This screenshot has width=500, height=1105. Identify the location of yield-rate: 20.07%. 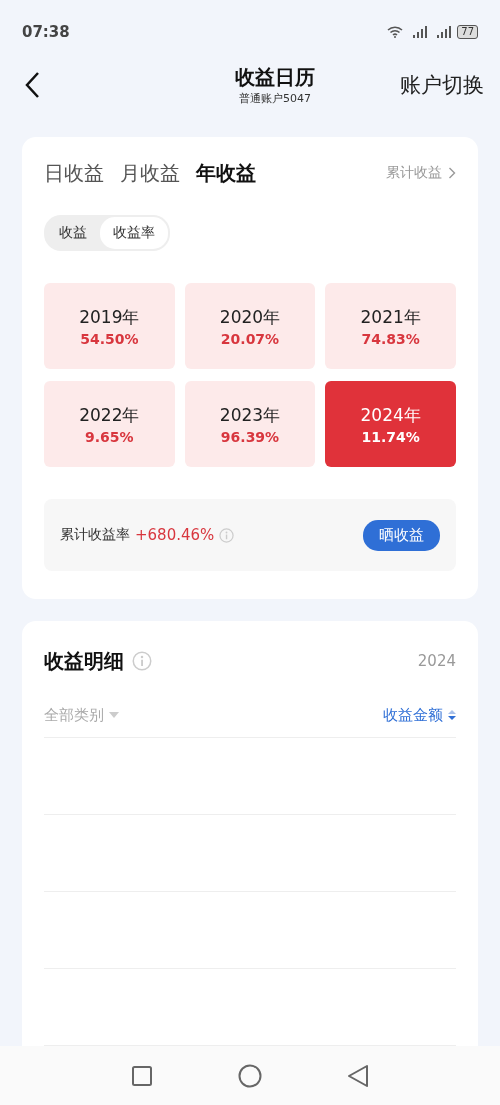
(250, 338).